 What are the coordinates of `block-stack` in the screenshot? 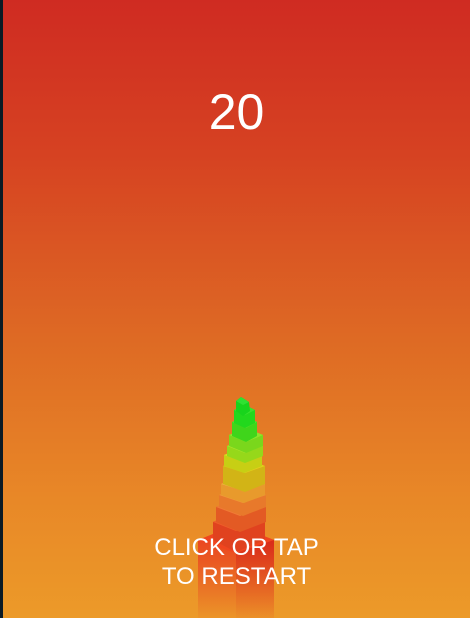 It's located at (236, 507).